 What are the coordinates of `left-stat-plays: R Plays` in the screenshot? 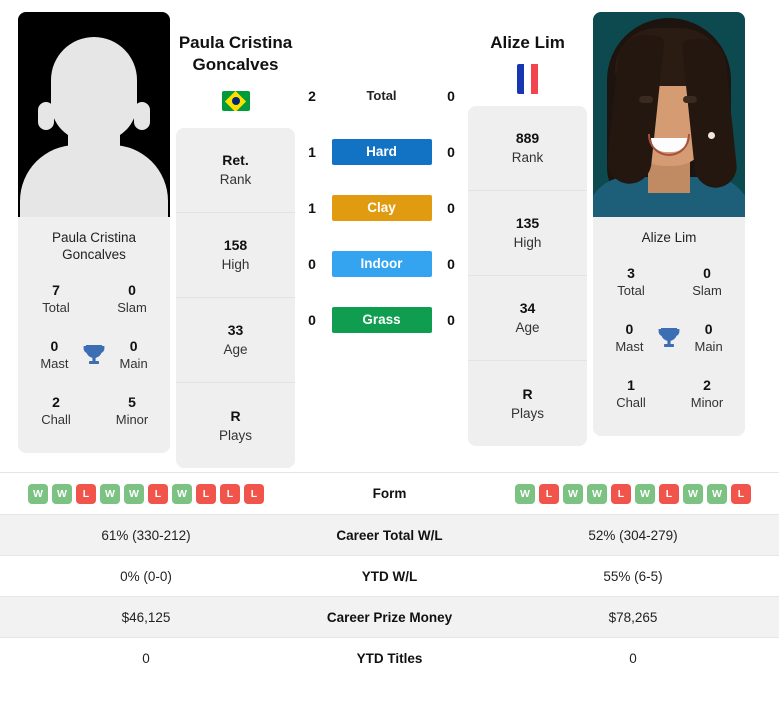 It's located at (235, 425).